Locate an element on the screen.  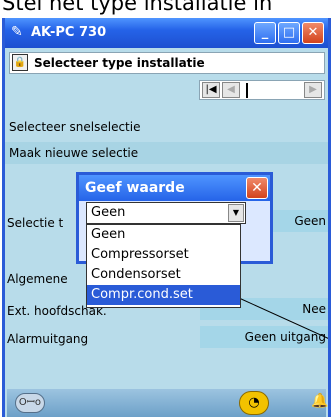
dropdown-option-compressorset: Compressorset is located at coordinates (163, 255).